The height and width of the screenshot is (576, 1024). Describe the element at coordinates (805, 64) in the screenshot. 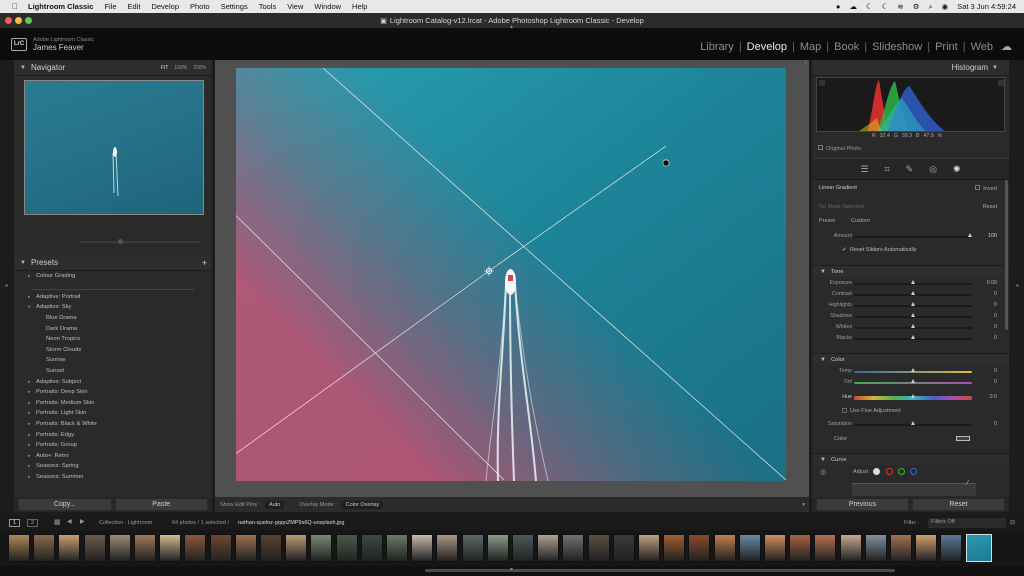

I see `center-resize-icon: ⁞` at that location.